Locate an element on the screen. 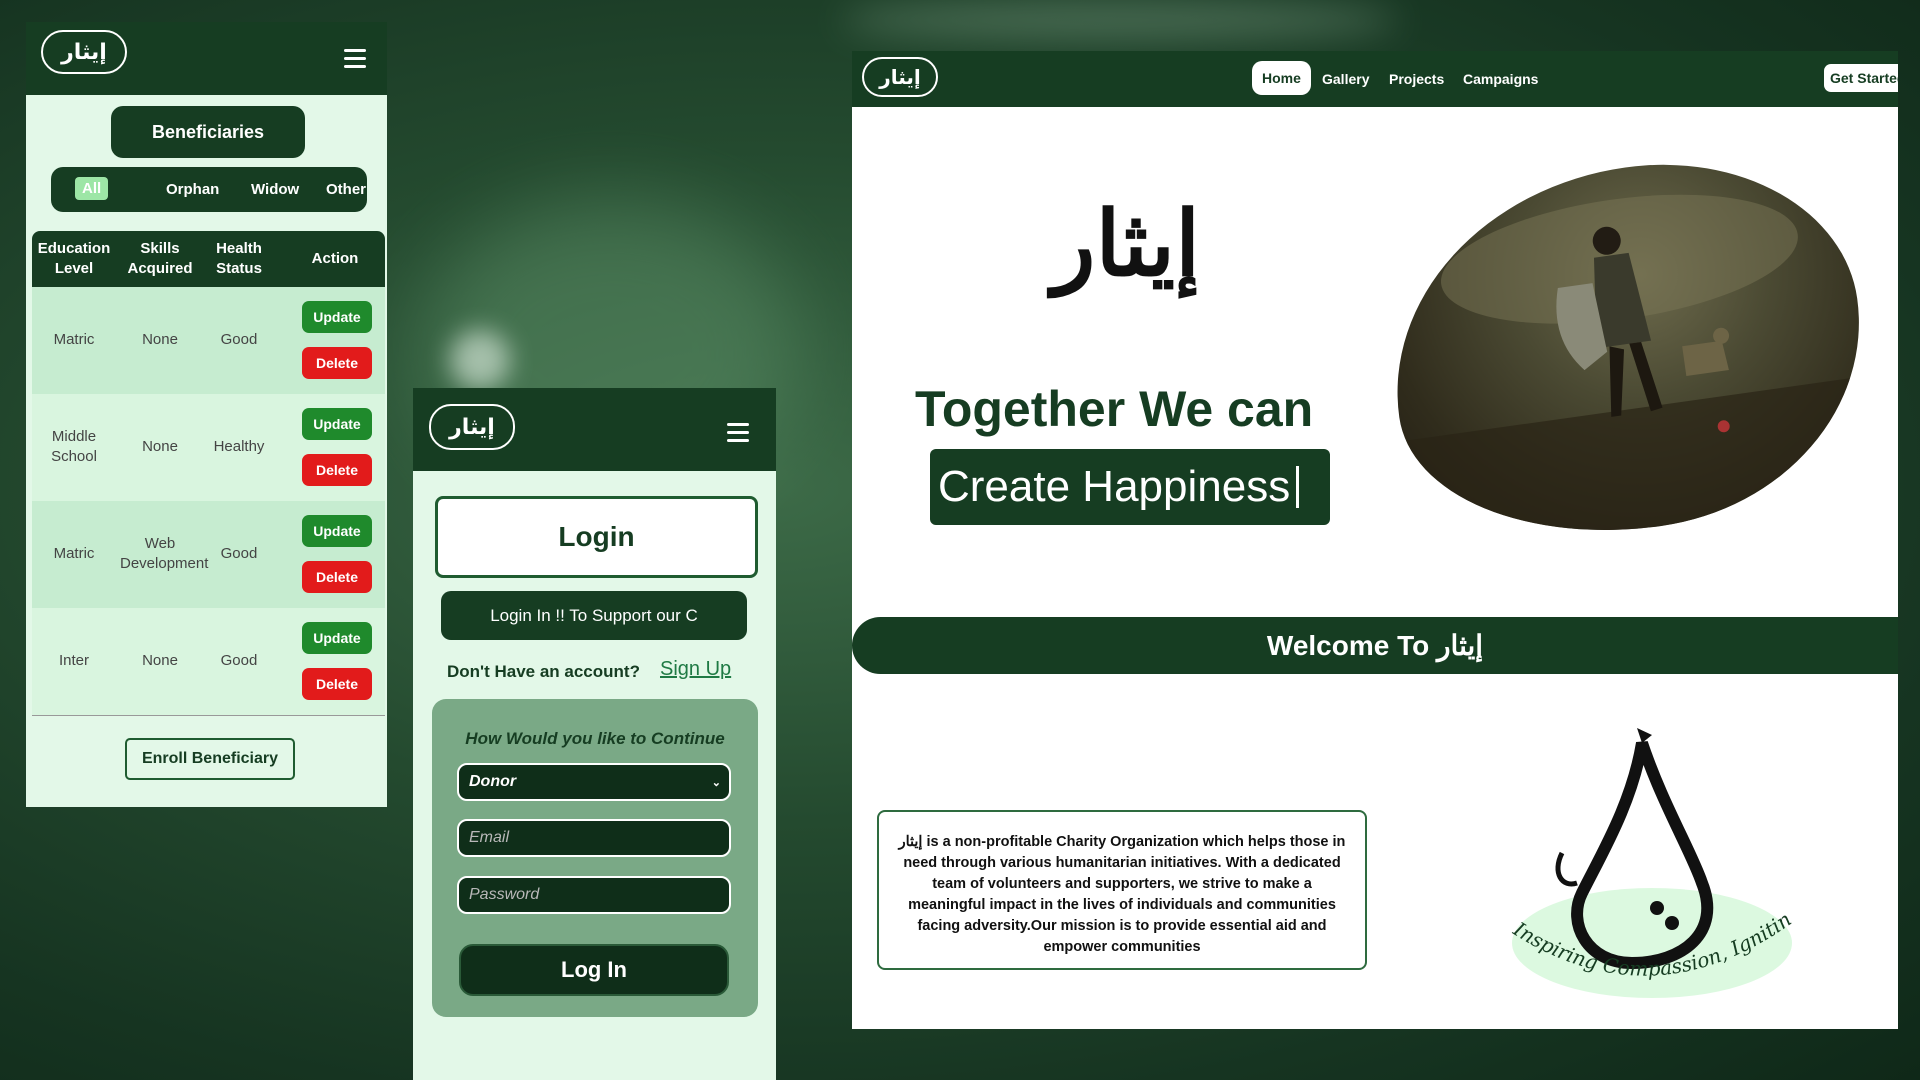 The image size is (1920, 1080). hero-subtitle: Create Happiness is located at coordinates (1130, 487).